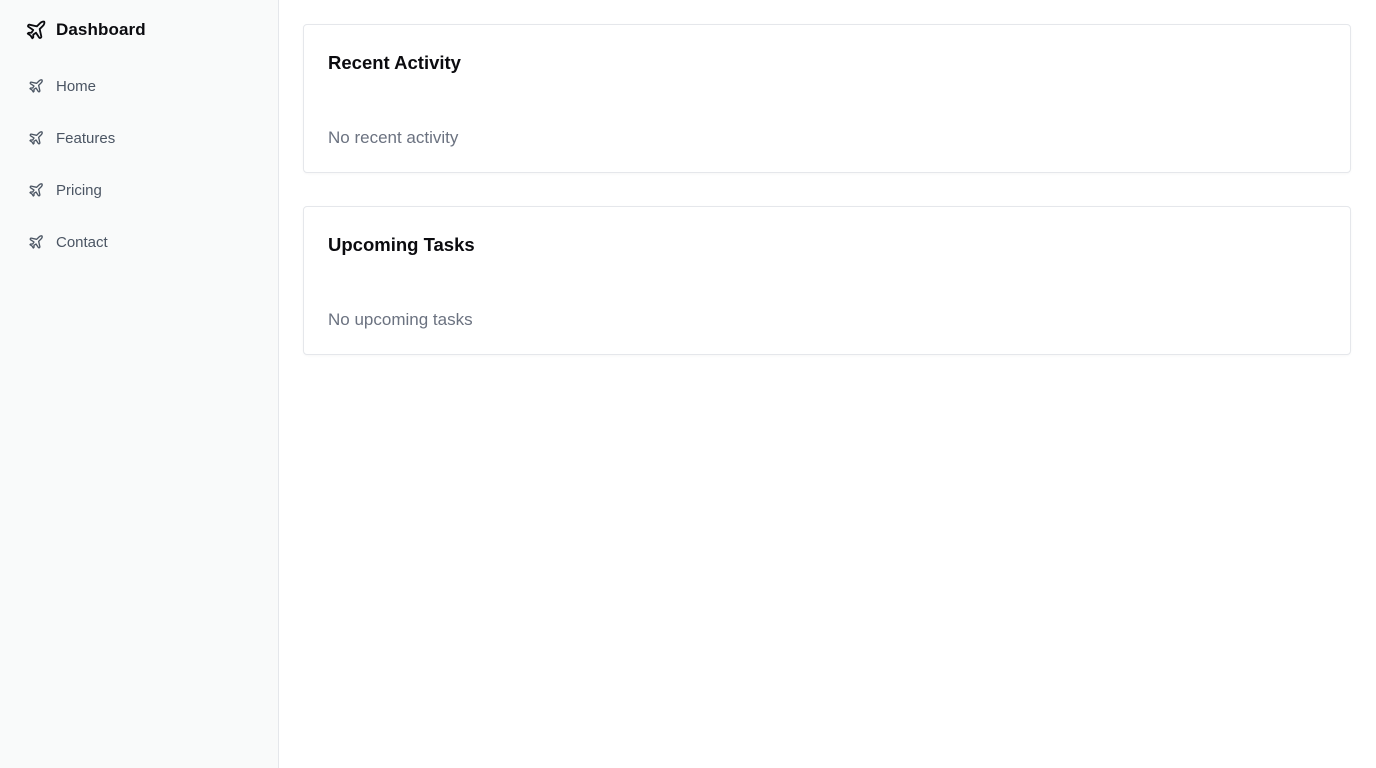 This screenshot has height=768, width=1376. Describe the element at coordinates (827, 280) in the screenshot. I see `upcoming-tasks-card: Upcoming Tasks No upcoming tasks` at that location.